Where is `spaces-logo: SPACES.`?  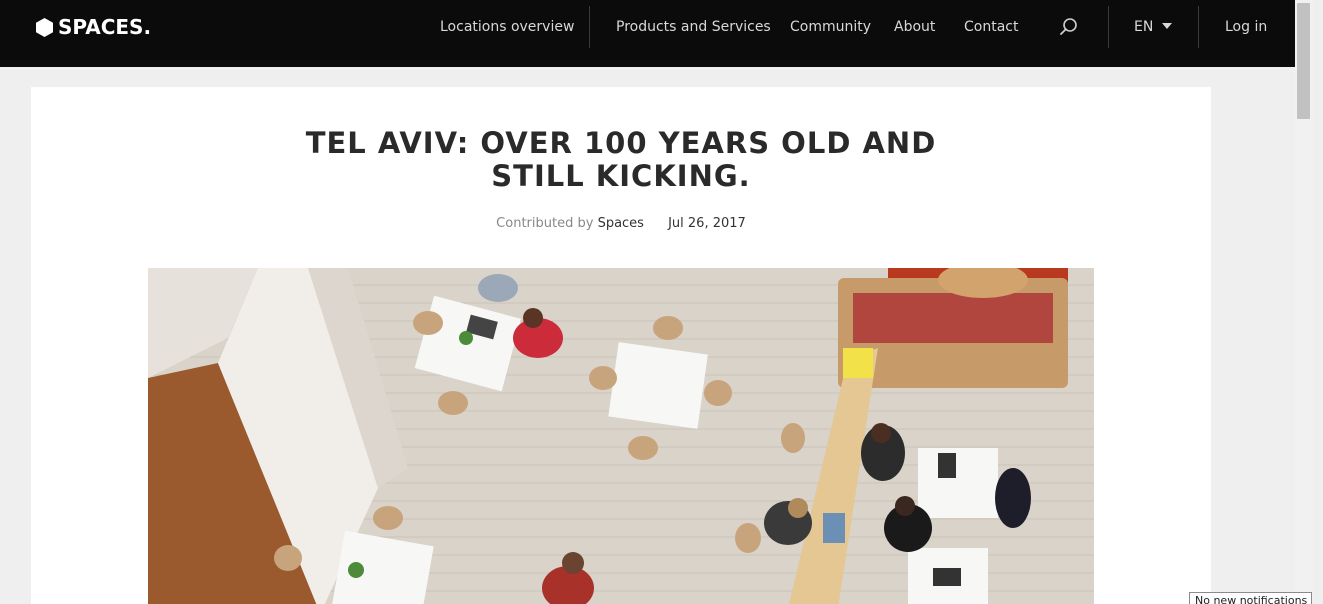 spaces-logo: SPACES. is located at coordinates (93, 27).